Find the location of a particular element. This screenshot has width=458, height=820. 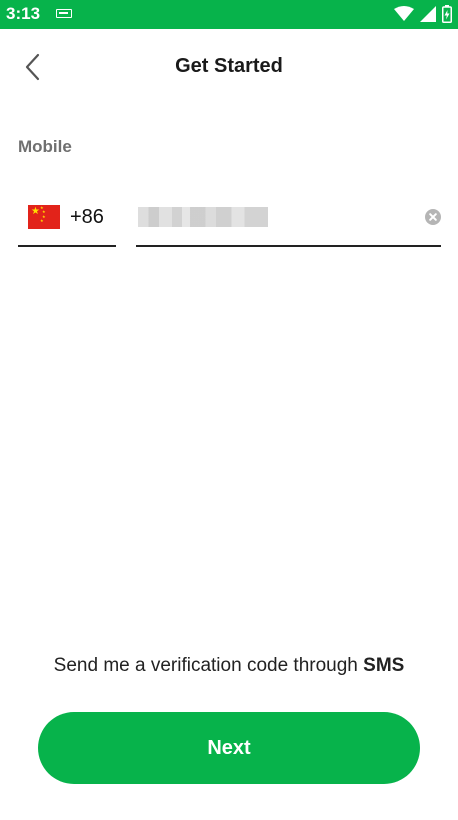

page-title: Get Started is located at coordinates (229, 66).